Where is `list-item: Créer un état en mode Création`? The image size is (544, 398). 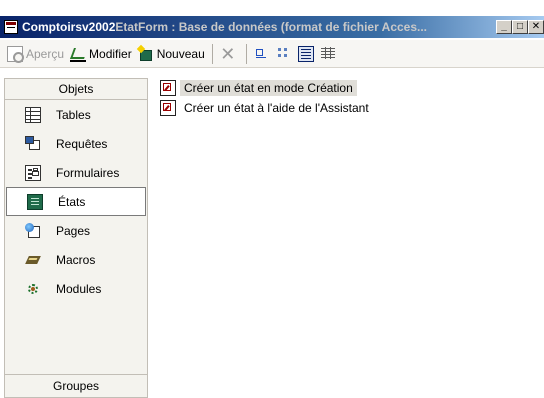 list-item: Créer un état en mode Création is located at coordinates (350, 88).